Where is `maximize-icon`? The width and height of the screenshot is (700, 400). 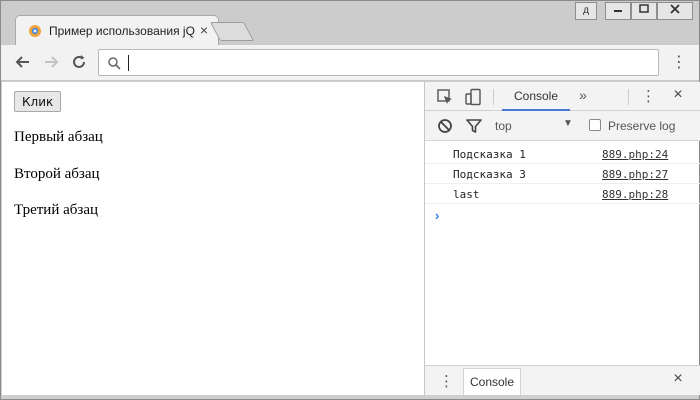 maximize-icon is located at coordinates (644, 8).